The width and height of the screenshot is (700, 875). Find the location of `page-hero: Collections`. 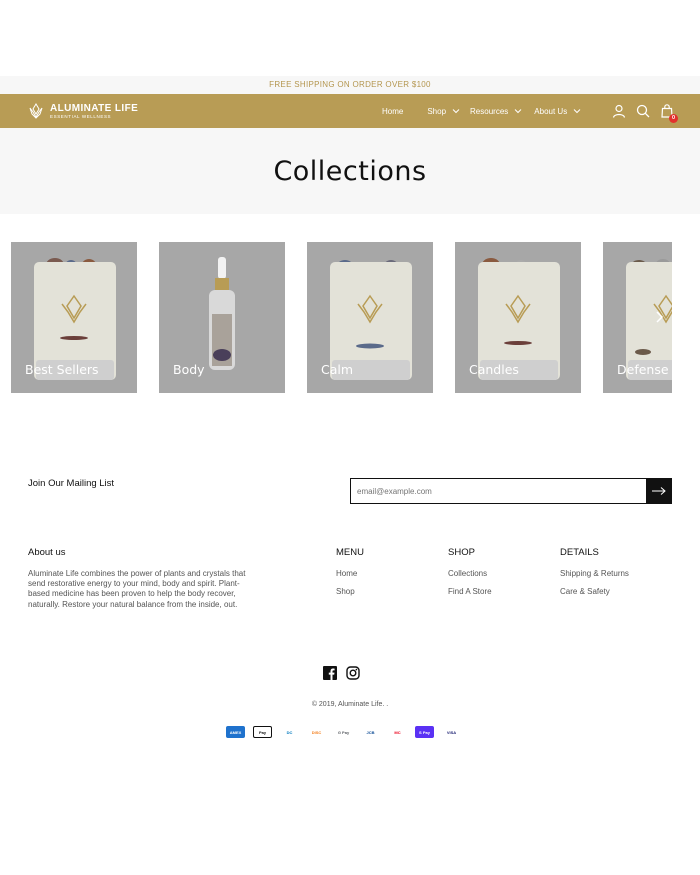

page-hero: Collections is located at coordinates (350, 171).